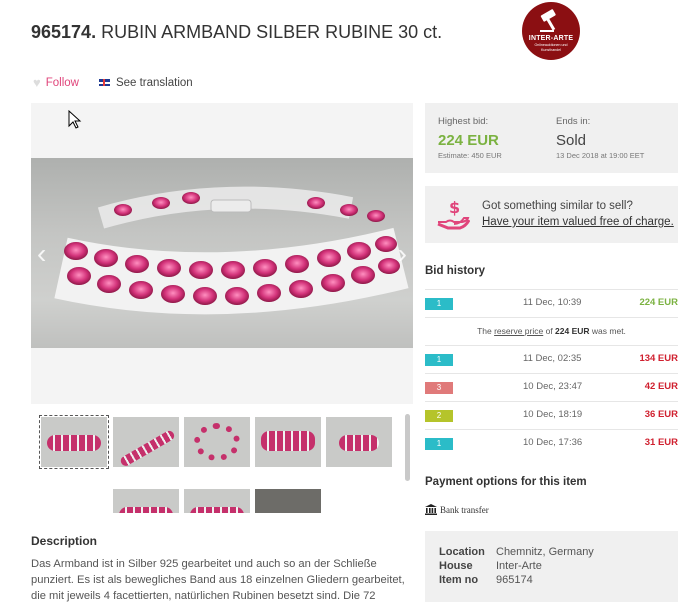  I want to click on house-value: Inter-Arte, so click(519, 566).